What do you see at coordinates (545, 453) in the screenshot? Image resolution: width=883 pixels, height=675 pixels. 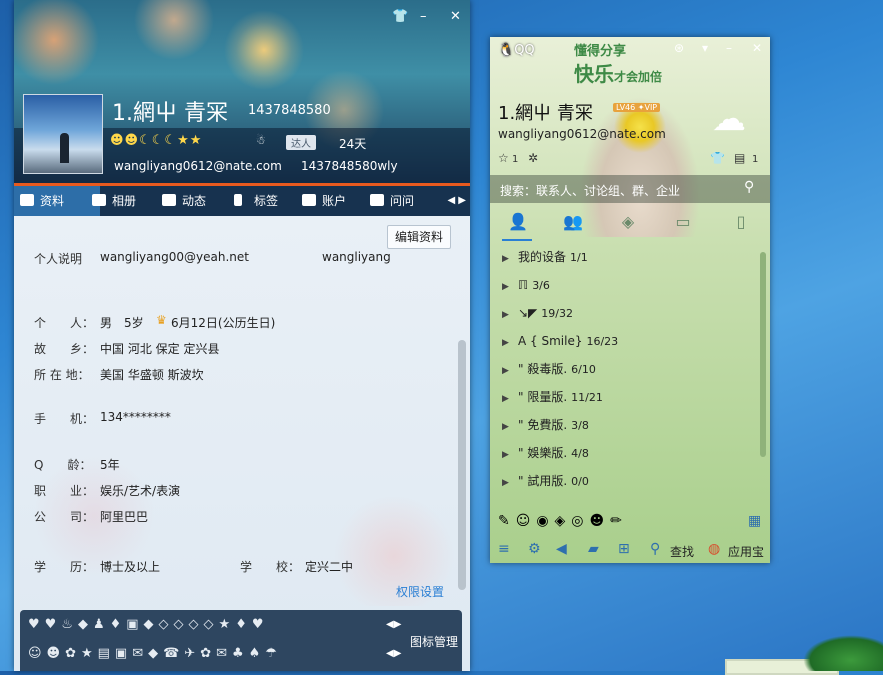 I see `contact-group: ▶ " 娛樂版. 4/8` at bounding box center [545, 453].